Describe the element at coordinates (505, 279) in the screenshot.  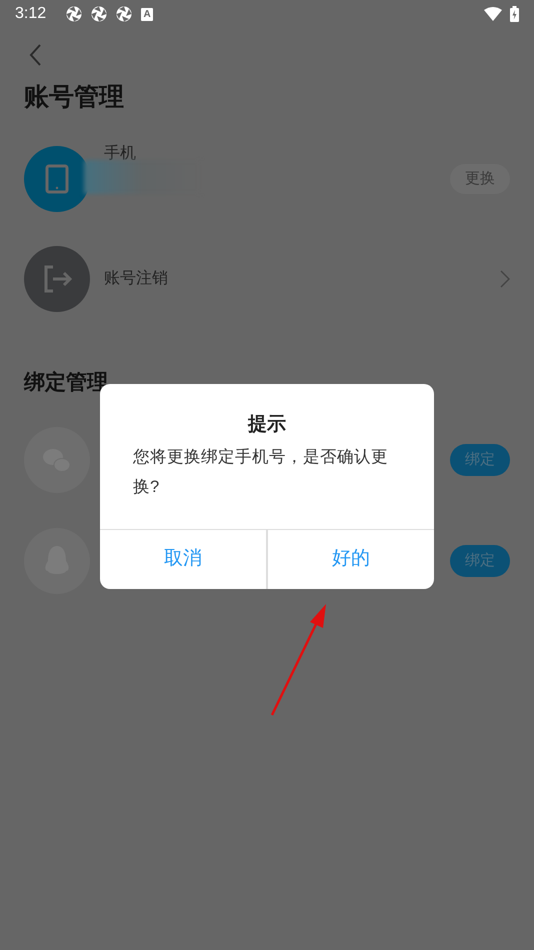
I see `chevron-right-icon` at that location.